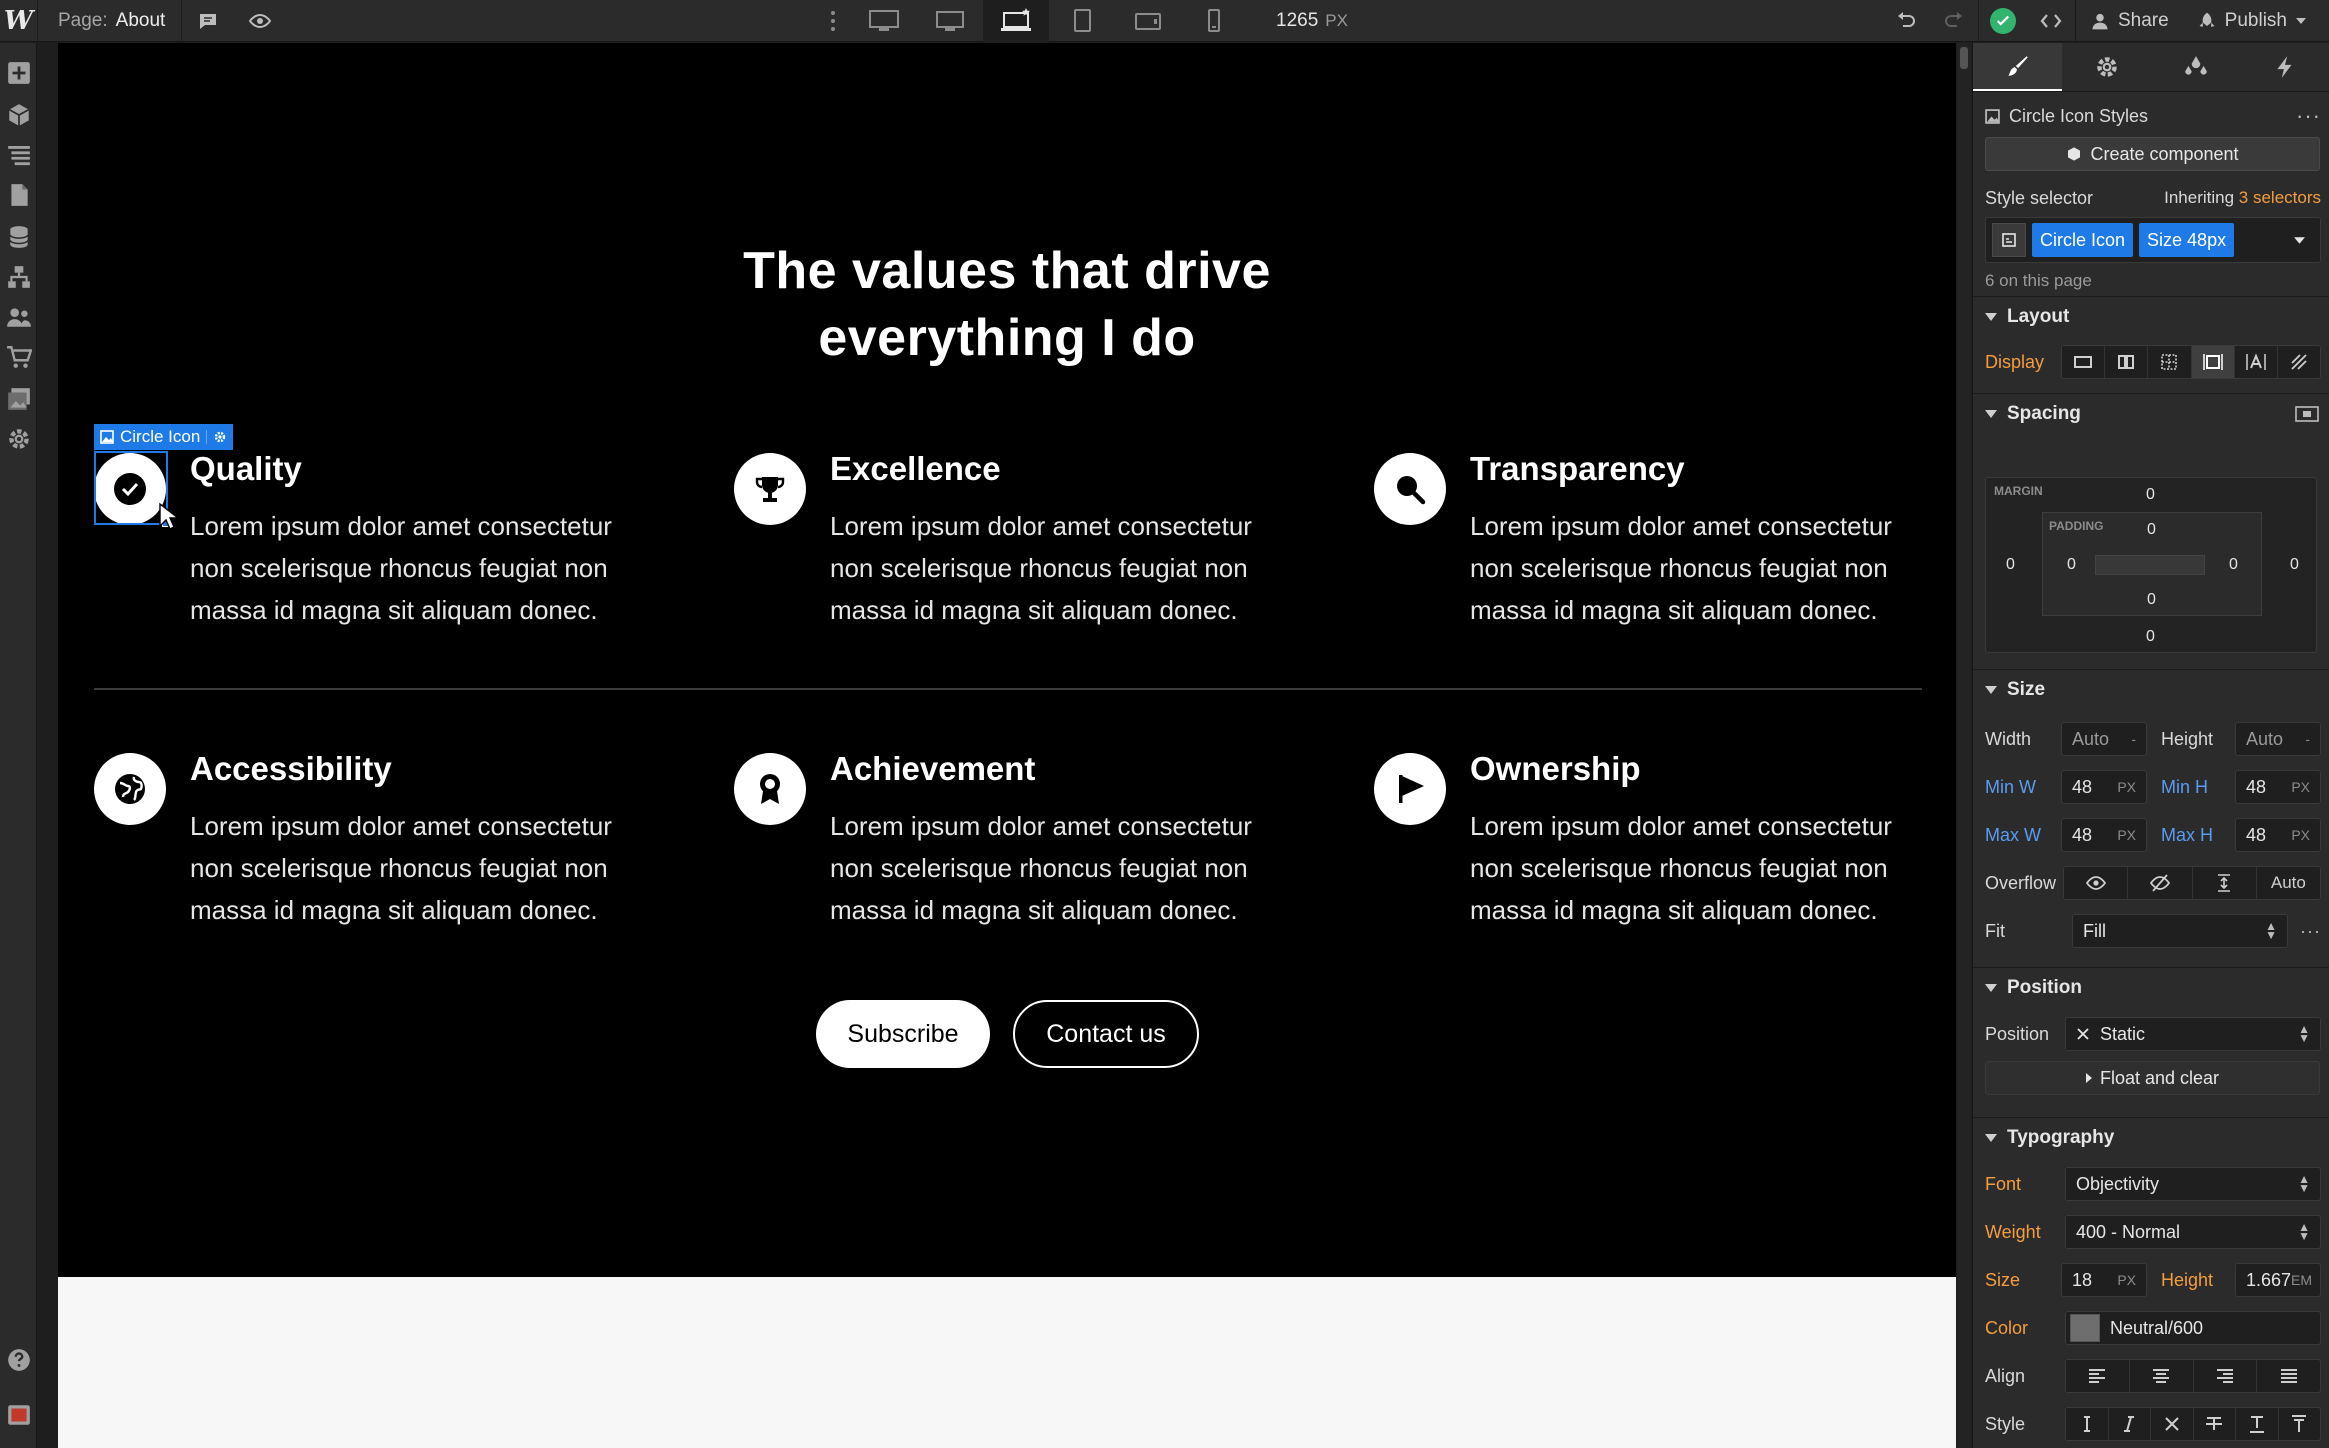  What do you see at coordinates (932, 769) in the screenshot?
I see `value-title: Achievement` at bounding box center [932, 769].